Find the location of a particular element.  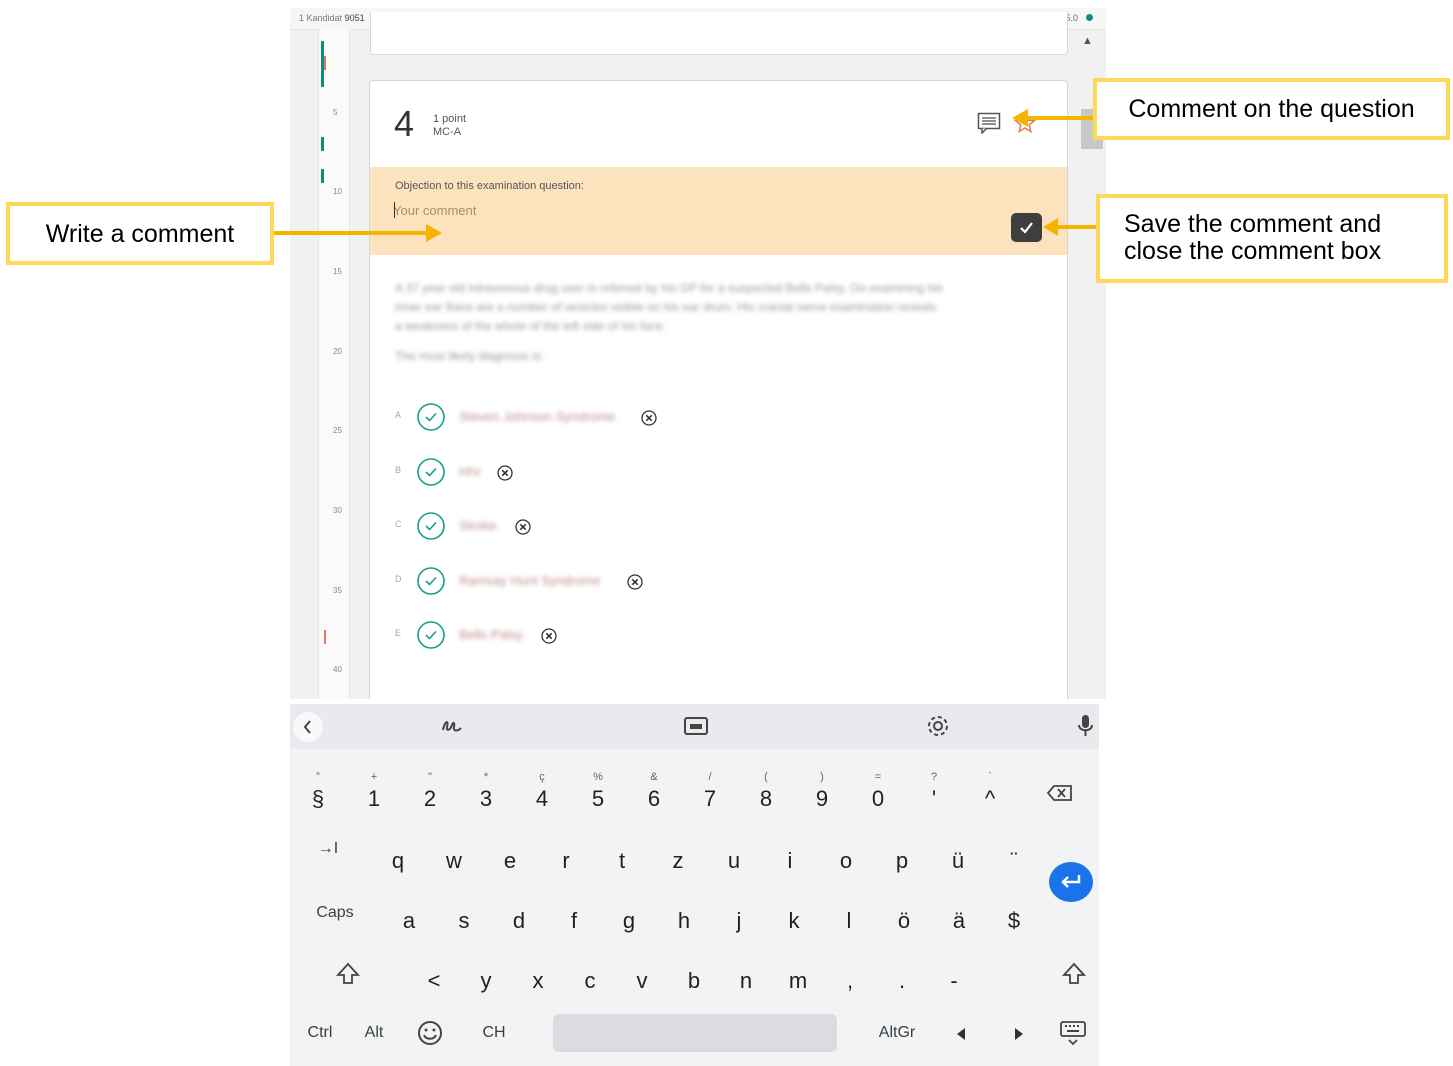

alt-key: Alt is located at coordinates (374, 1033).